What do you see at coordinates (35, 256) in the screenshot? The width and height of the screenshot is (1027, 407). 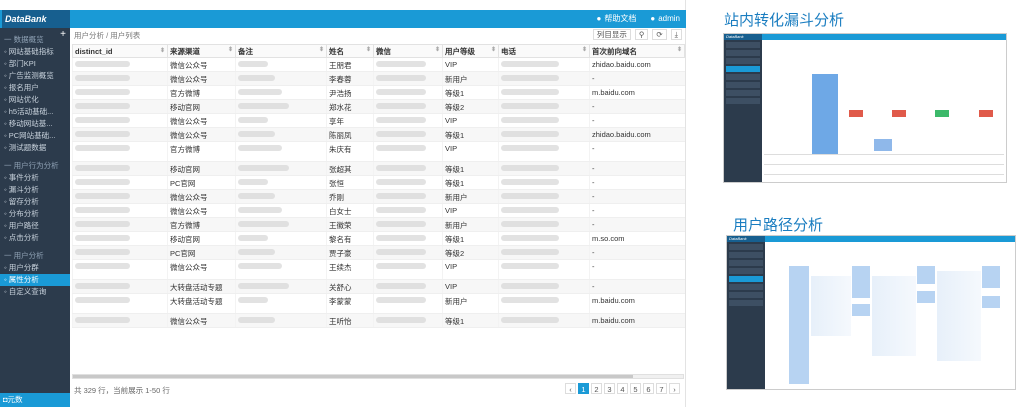 I see `sidebar-group-header: 一 用户分析` at bounding box center [35, 256].